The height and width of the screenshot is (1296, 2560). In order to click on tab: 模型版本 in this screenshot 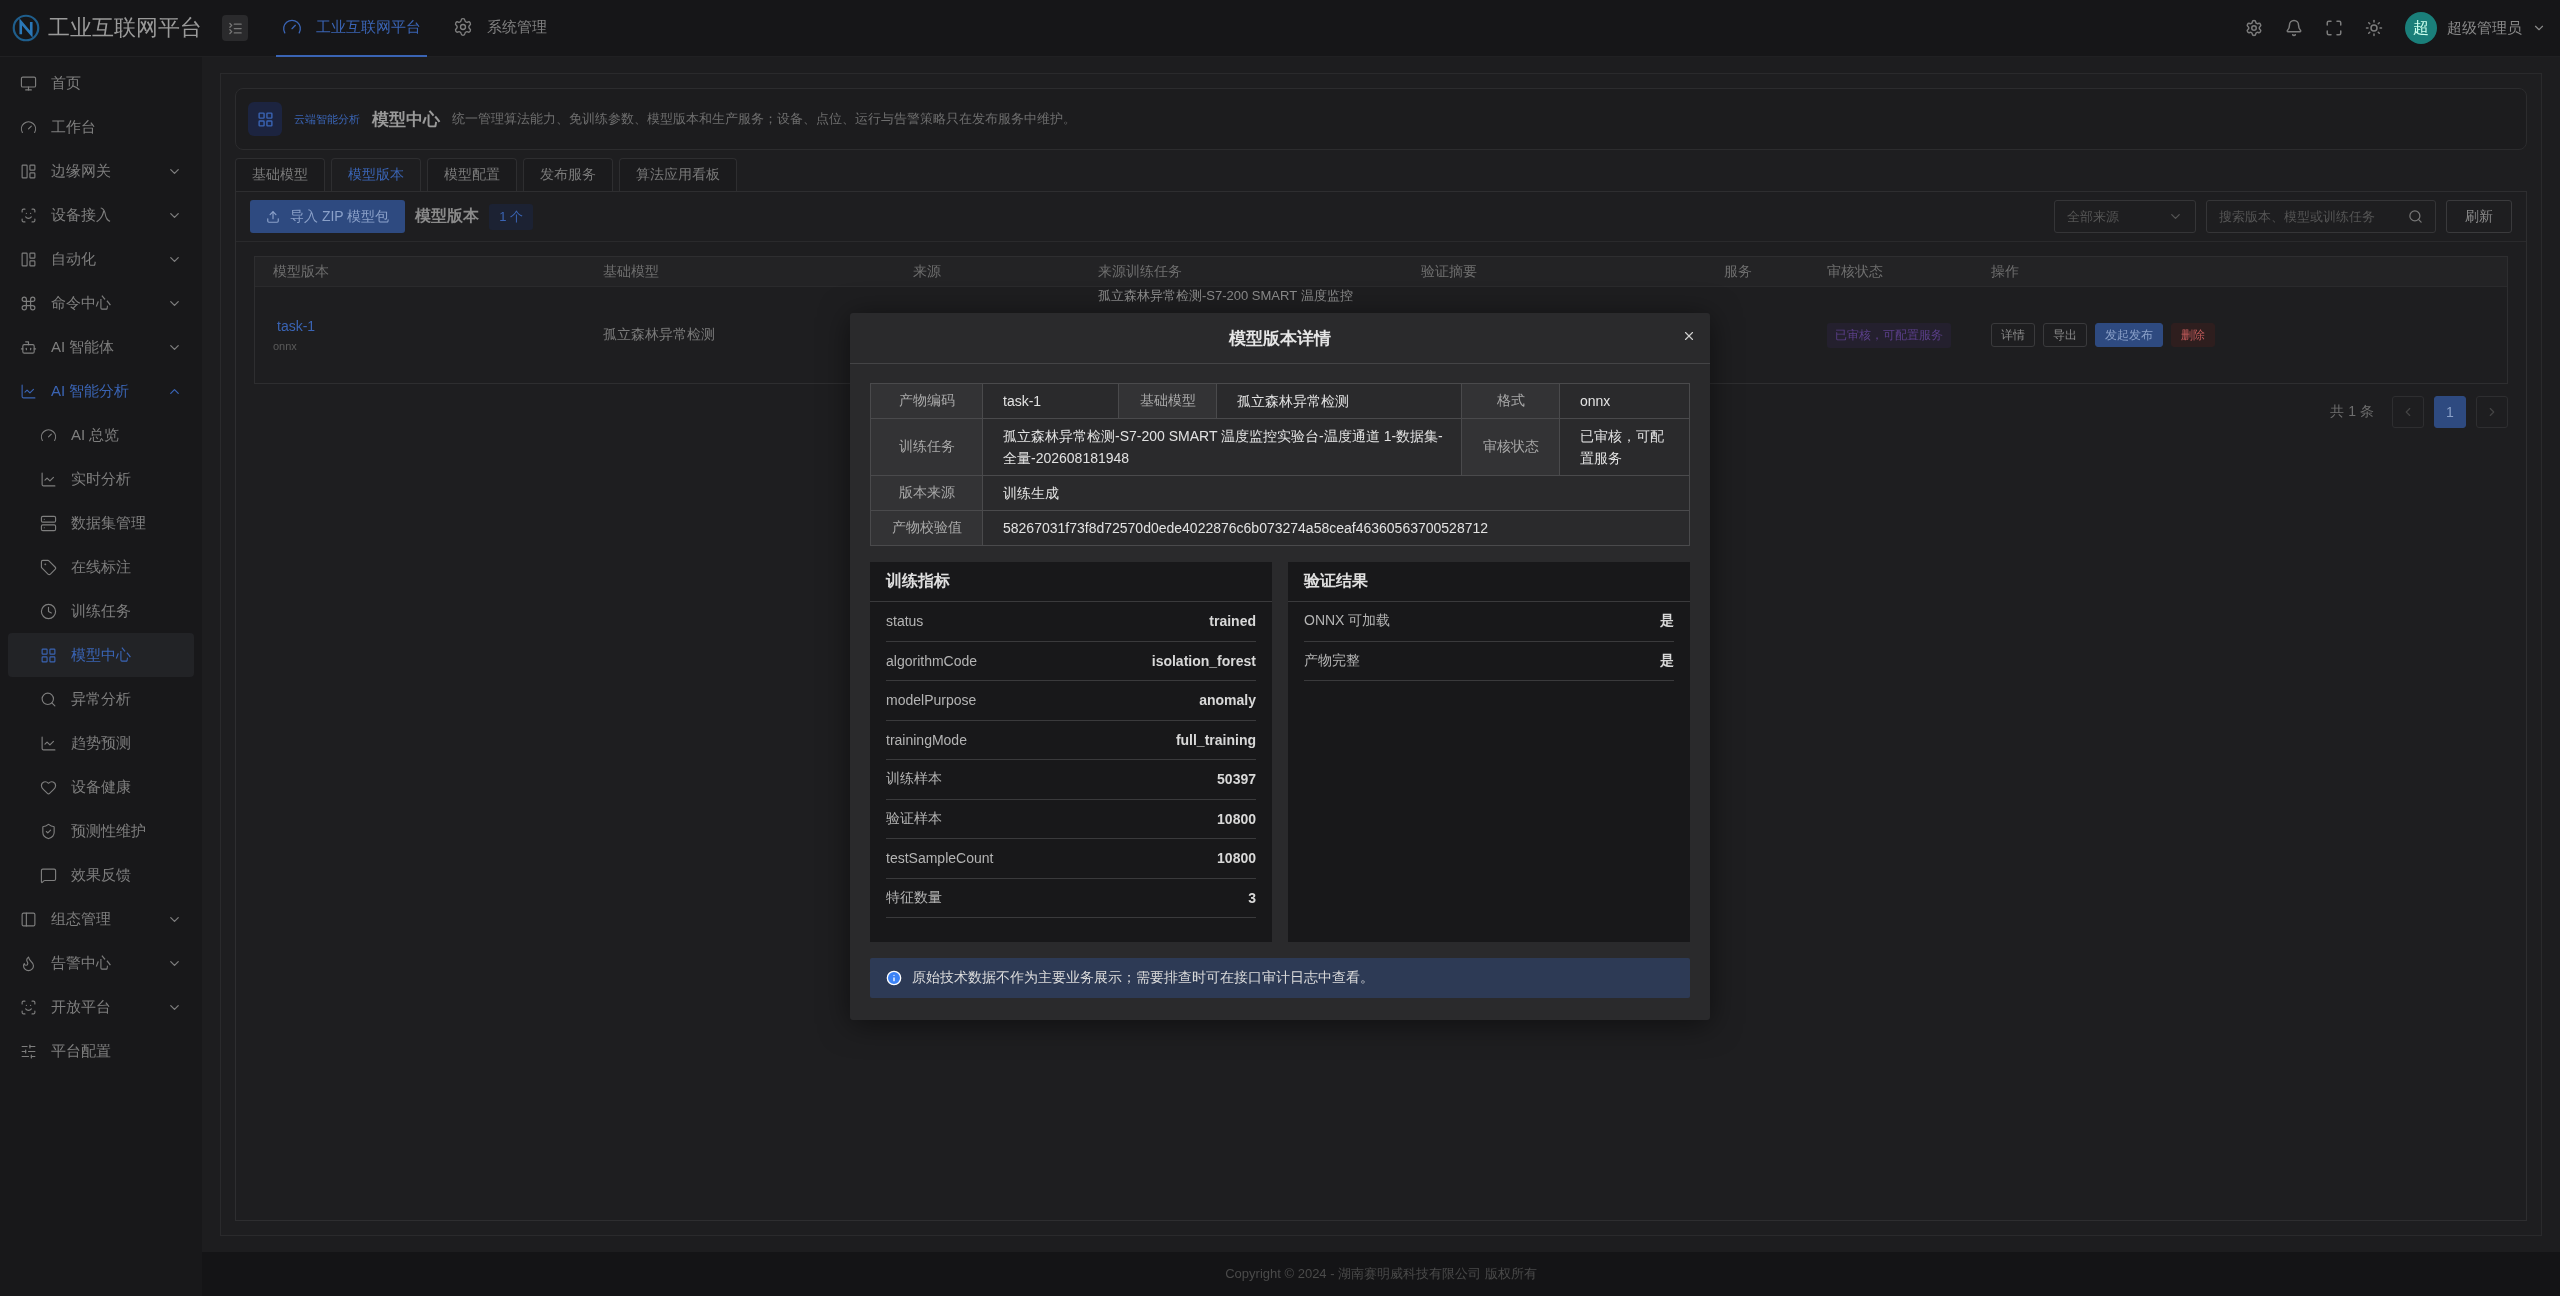, I will do `click(376, 174)`.